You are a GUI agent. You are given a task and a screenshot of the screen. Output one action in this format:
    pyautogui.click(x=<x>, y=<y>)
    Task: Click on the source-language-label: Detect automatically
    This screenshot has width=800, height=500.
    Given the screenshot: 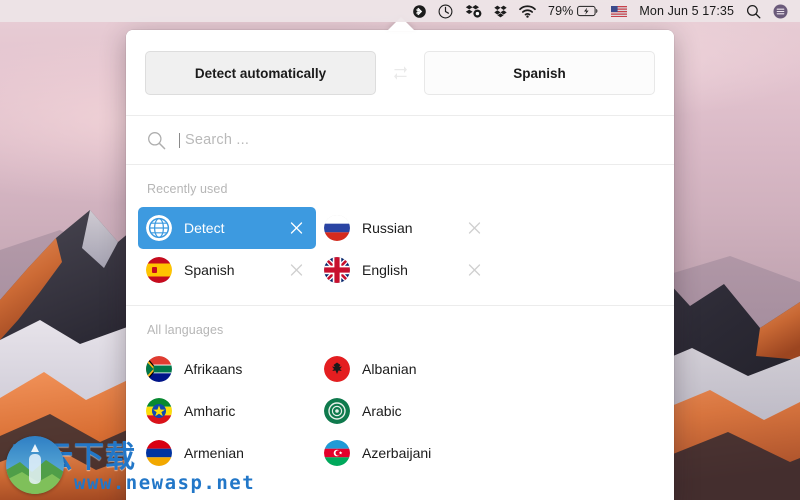 What is the action you would take?
    pyautogui.click(x=260, y=73)
    